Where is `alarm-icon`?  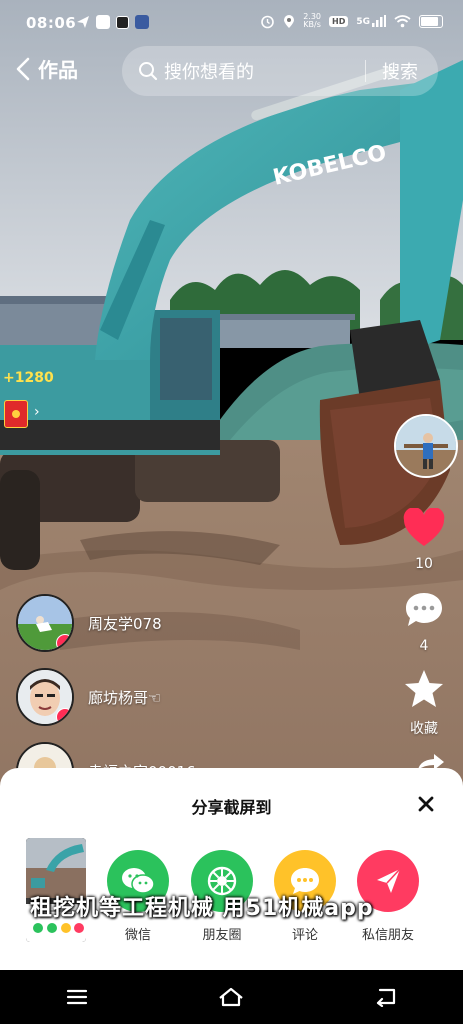 alarm-icon is located at coordinates (267, 21).